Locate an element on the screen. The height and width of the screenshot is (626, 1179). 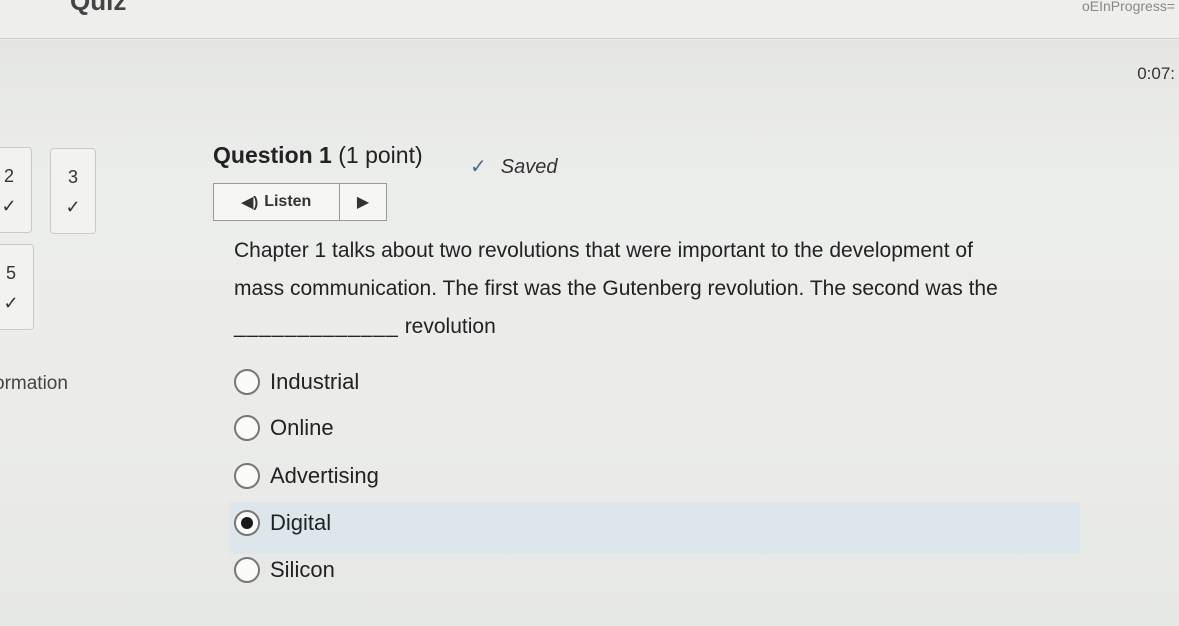
answer-blank: _____________ is located at coordinates (316, 326).